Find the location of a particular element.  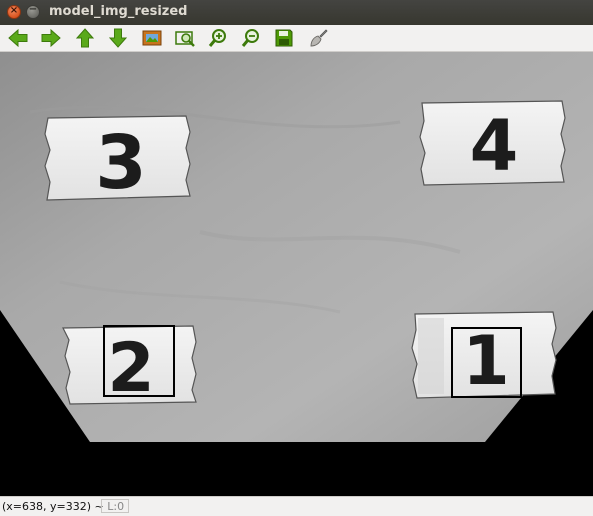

close-window-button: × is located at coordinates (14, 12).